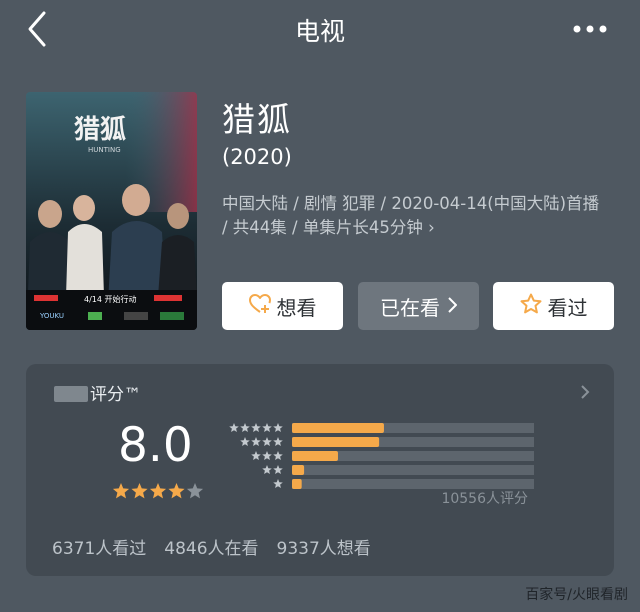 The height and width of the screenshot is (612, 640). What do you see at coordinates (381, 456) in the screenshot?
I see `rating-distribution` at bounding box center [381, 456].